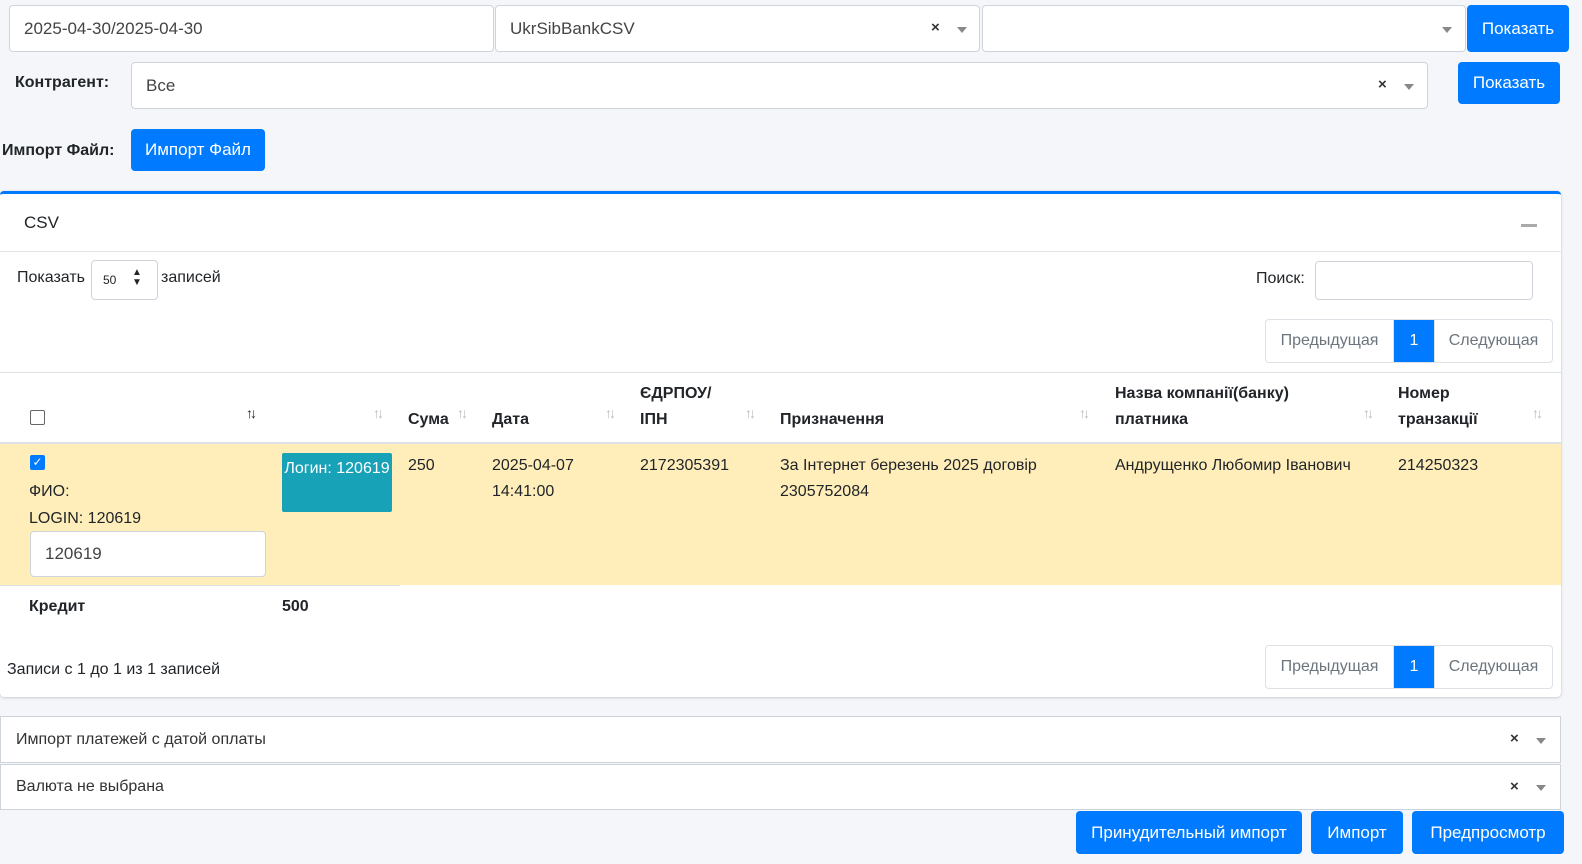  I want to click on row-checkbox: ✓, so click(37, 462).